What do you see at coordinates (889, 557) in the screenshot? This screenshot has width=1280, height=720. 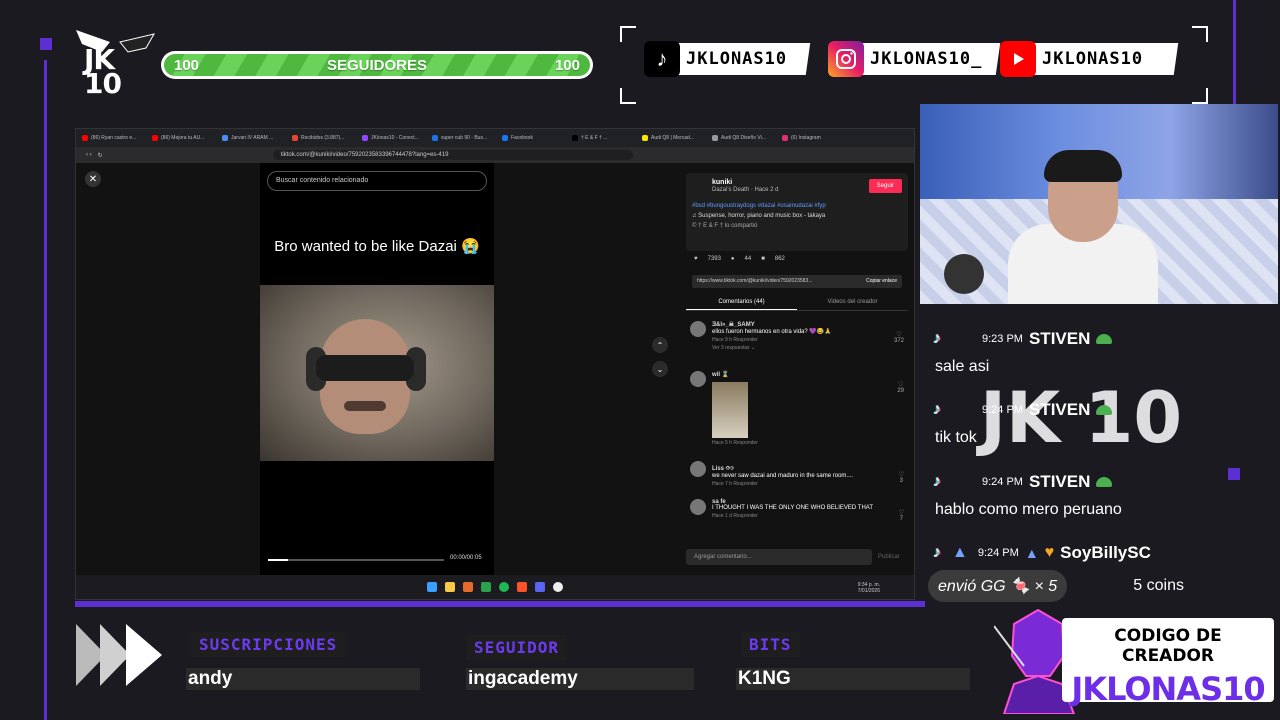 I see `publish-button: Publicar` at bounding box center [889, 557].